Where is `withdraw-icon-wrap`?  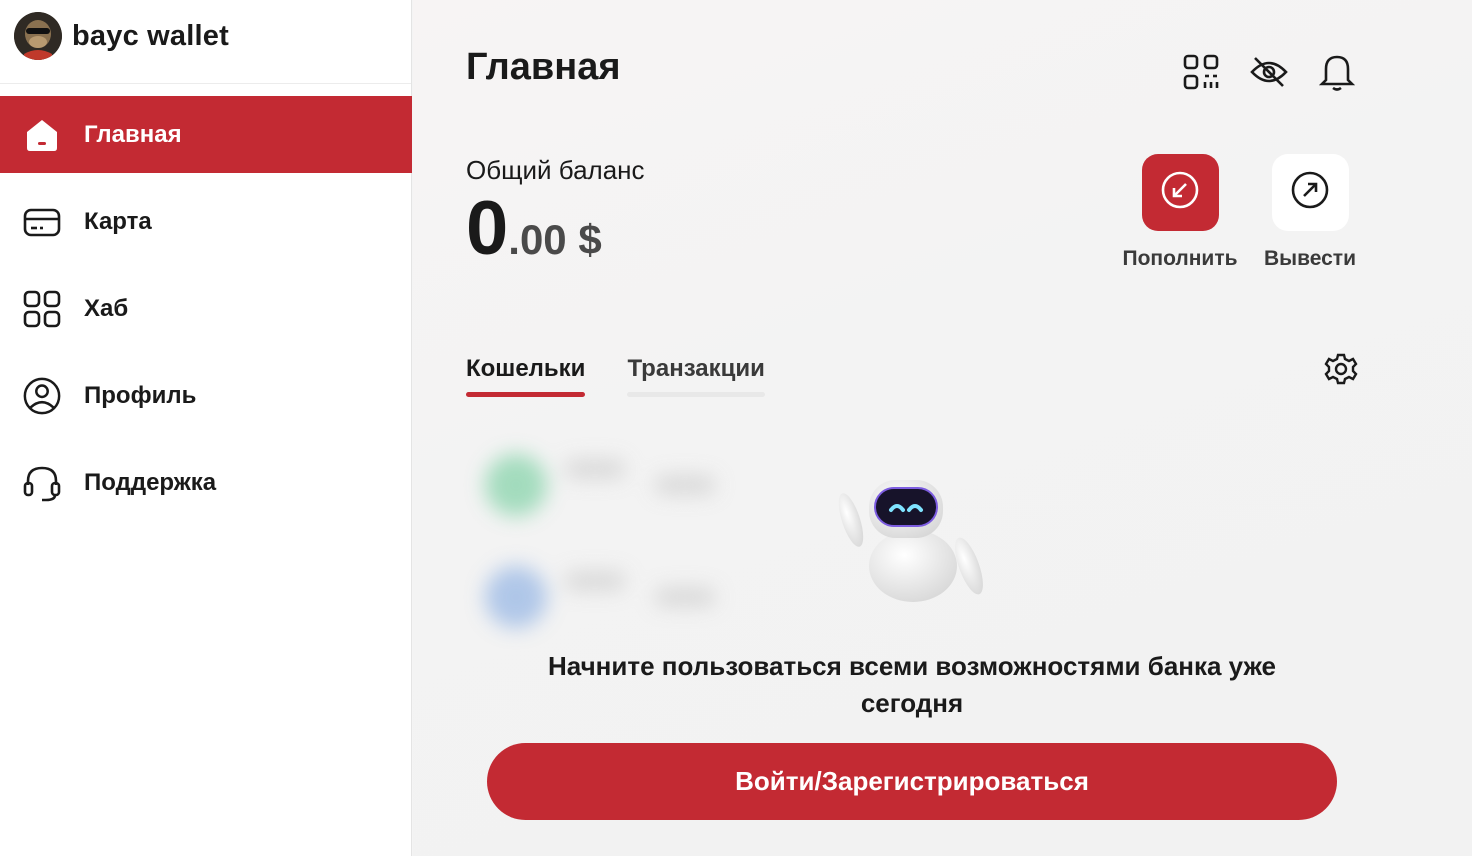 withdraw-icon-wrap is located at coordinates (1310, 192).